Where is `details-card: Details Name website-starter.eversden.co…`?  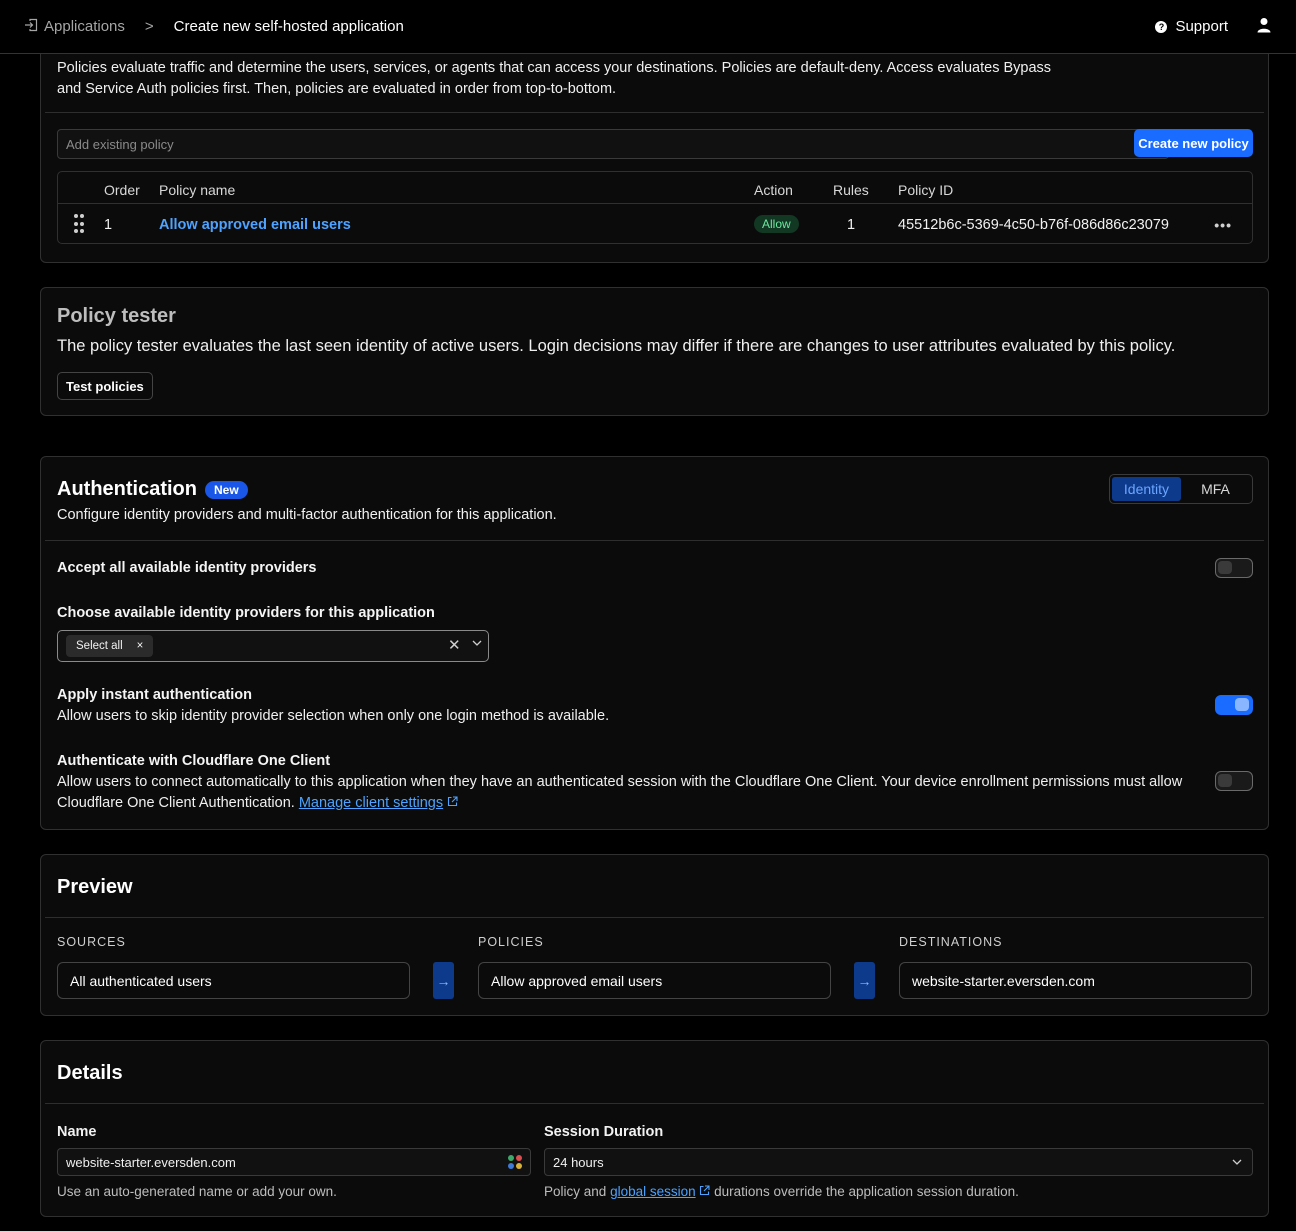 details-card: Details Name website-starter.eversden.co… is located at coordinates (654, 1128).